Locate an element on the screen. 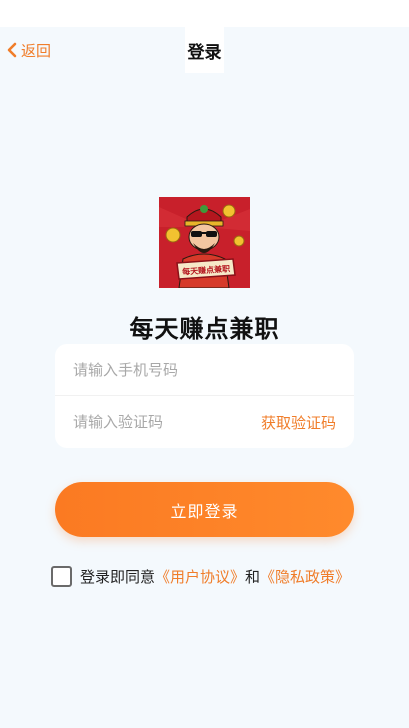 The image size is (409, 728). back-button: 返回 is located at coordinates (28, 50).